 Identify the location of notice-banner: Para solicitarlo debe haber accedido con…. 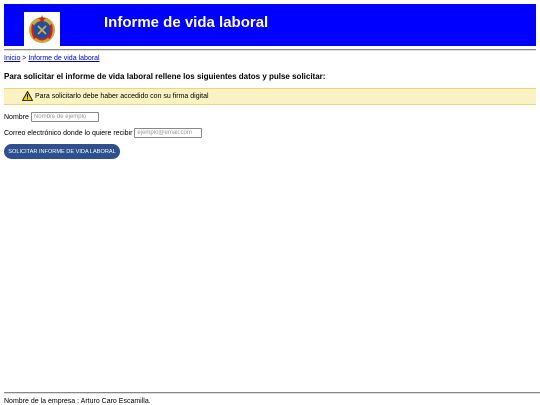
(270, 96).